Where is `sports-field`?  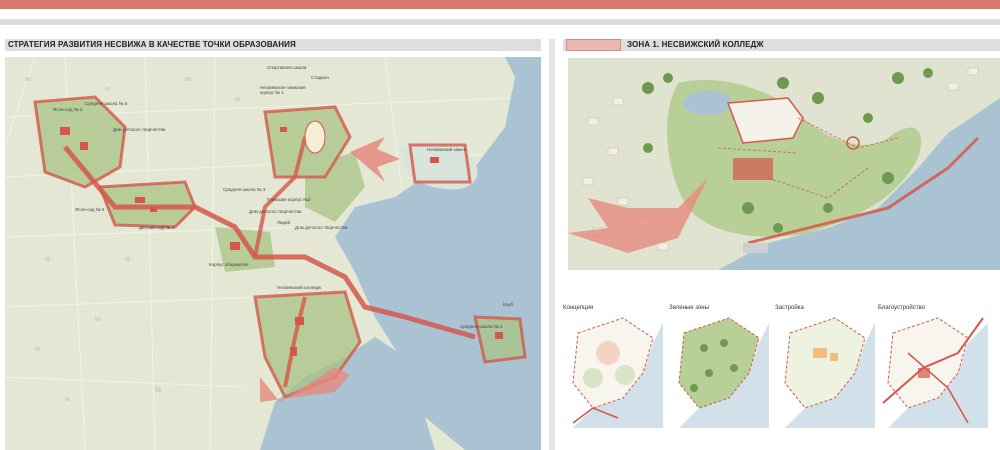
sports-field is located at coordinates (753, 169).